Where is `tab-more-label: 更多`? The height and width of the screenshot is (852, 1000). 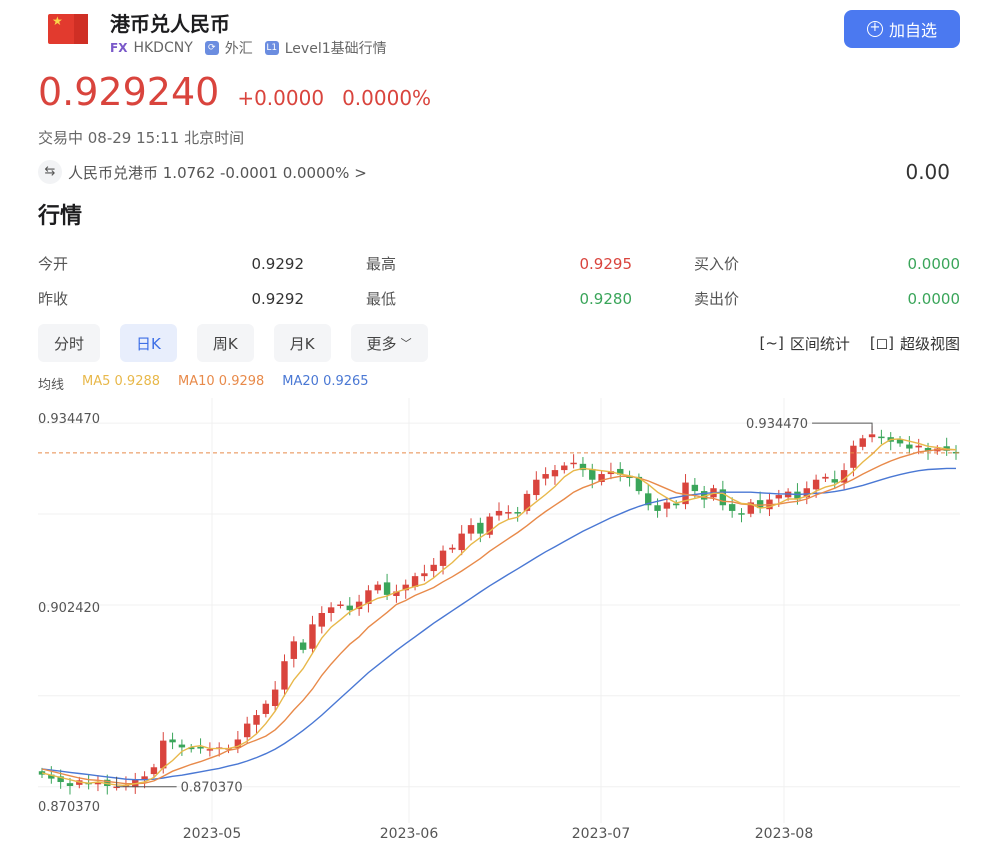
tab-more-label: 更多 is located at coordinates (381, 343).